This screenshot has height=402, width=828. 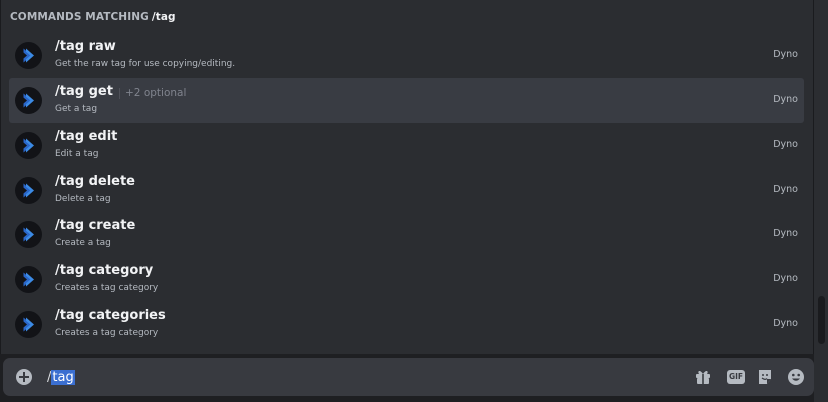 I want to click on gif-icon: GIF, so click(x=736, y=377).